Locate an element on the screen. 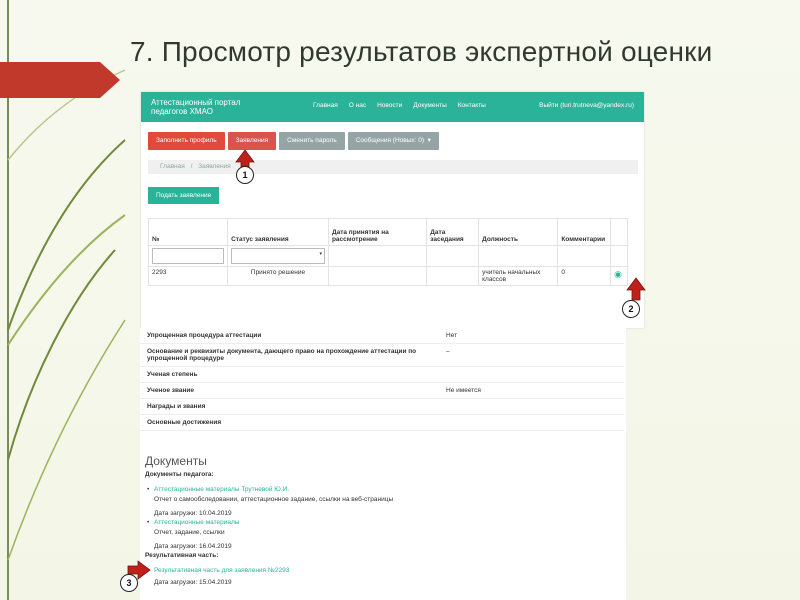 The width and height of the screenshot is (800, 600). col-accepted: Дата принятия на рассмотрение is located at coordinates (377, 232).